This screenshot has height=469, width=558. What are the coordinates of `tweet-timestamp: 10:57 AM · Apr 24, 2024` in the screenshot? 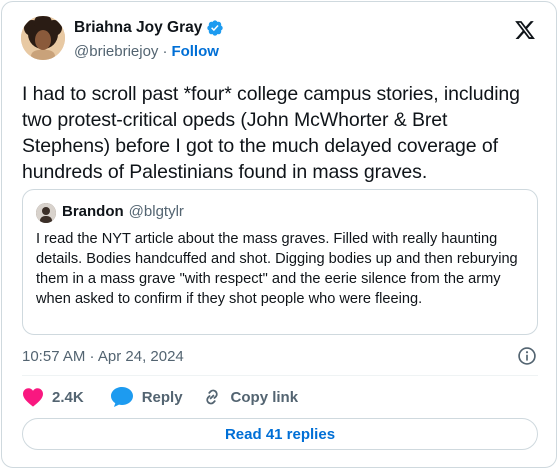 It's located at (103, 356).